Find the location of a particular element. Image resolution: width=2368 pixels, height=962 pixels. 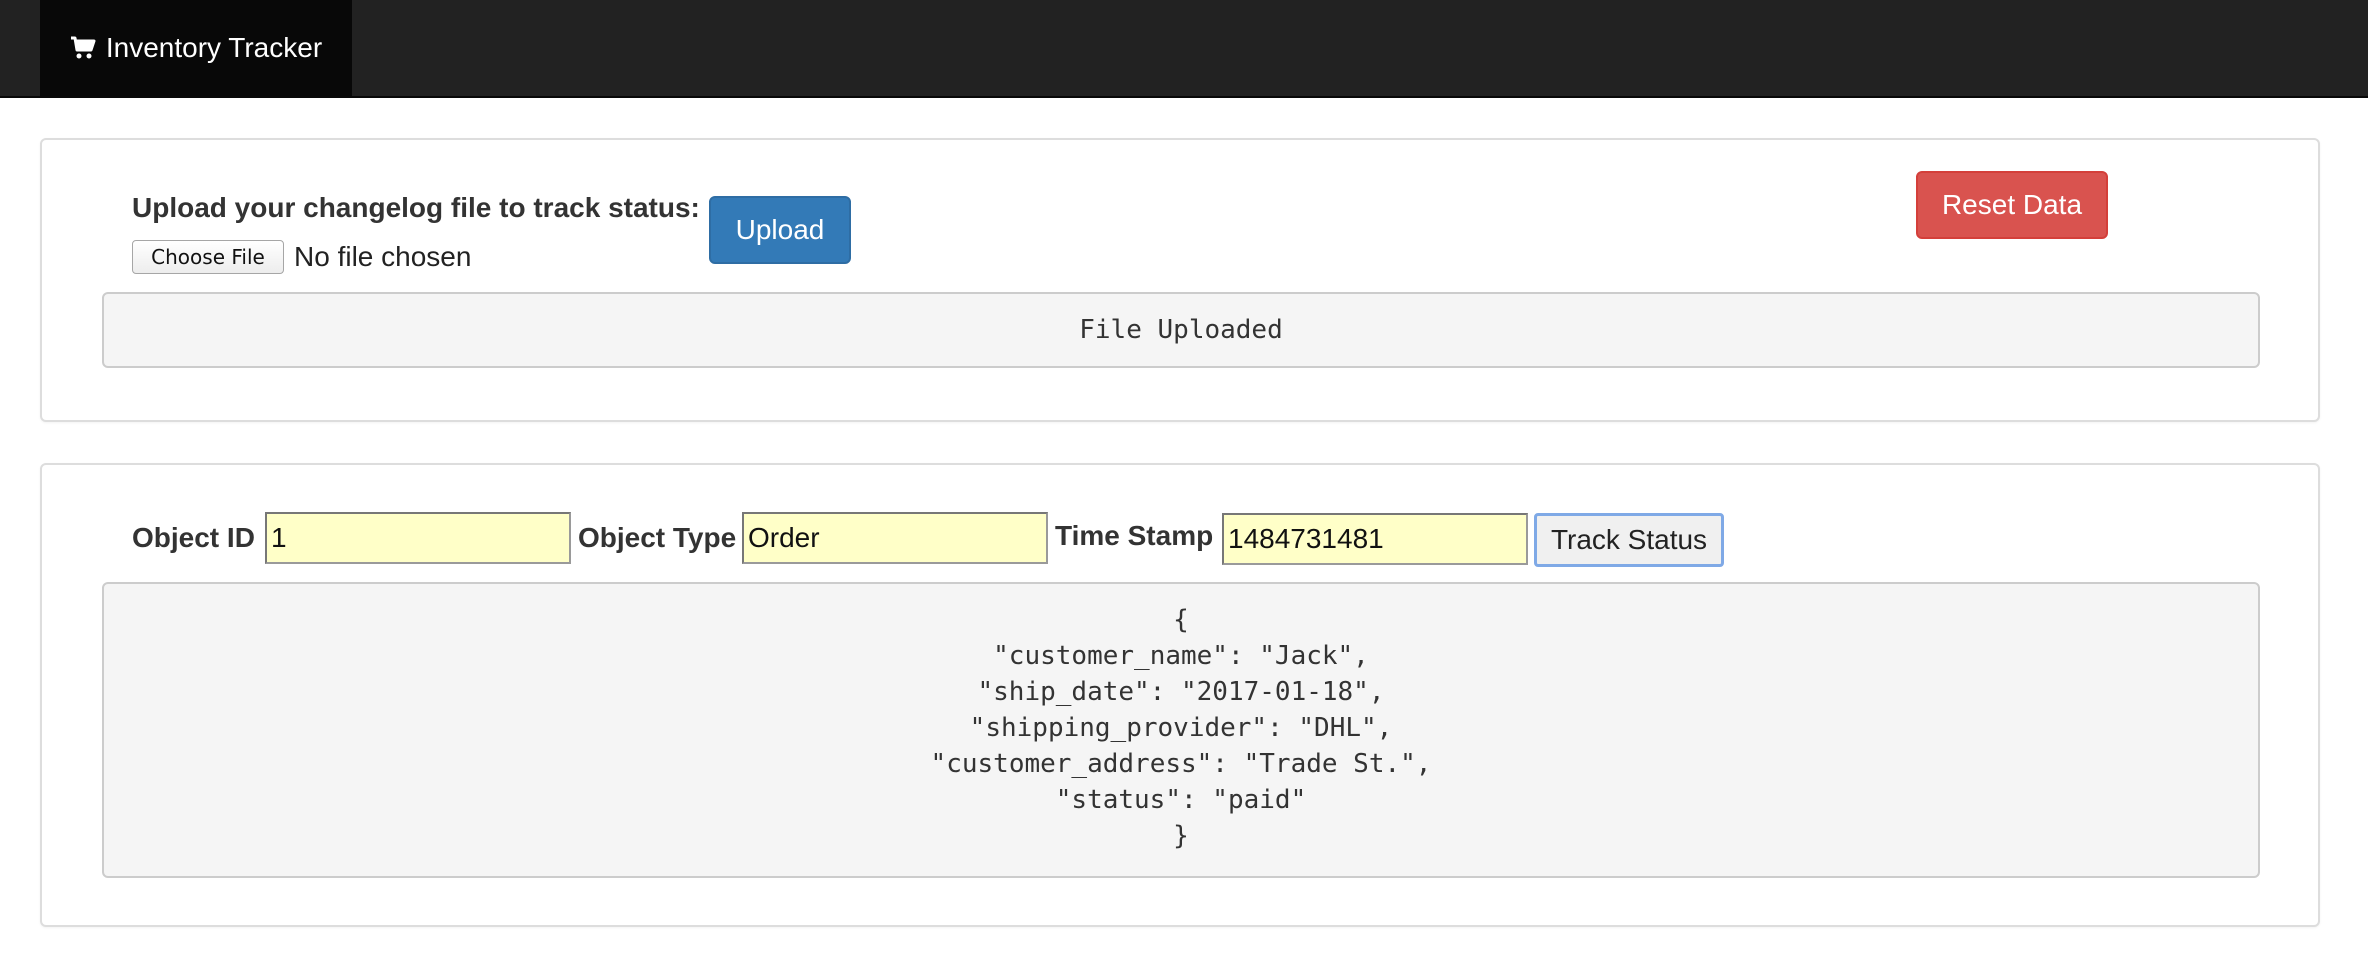

brand-label: Inventory Tracker is located at coordinates (214, 47).